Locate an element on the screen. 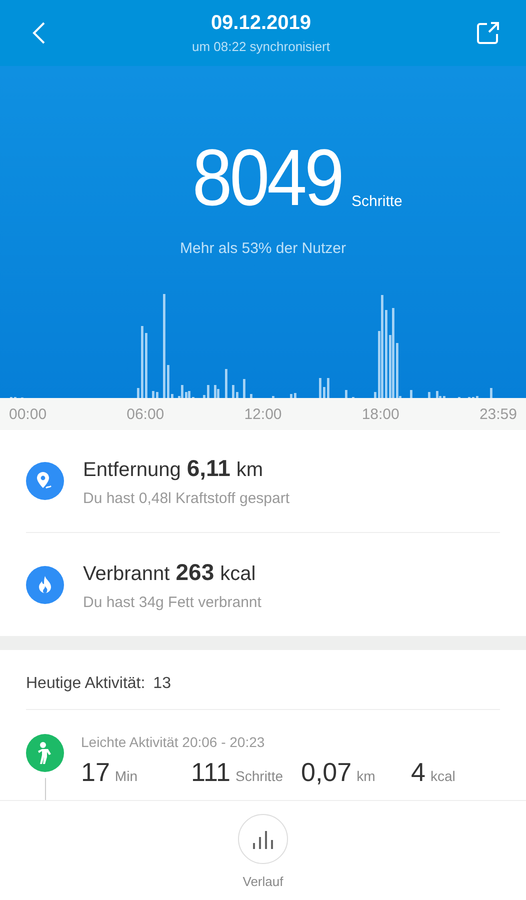  metric-unit: Min is located at coordinates (126, 776).